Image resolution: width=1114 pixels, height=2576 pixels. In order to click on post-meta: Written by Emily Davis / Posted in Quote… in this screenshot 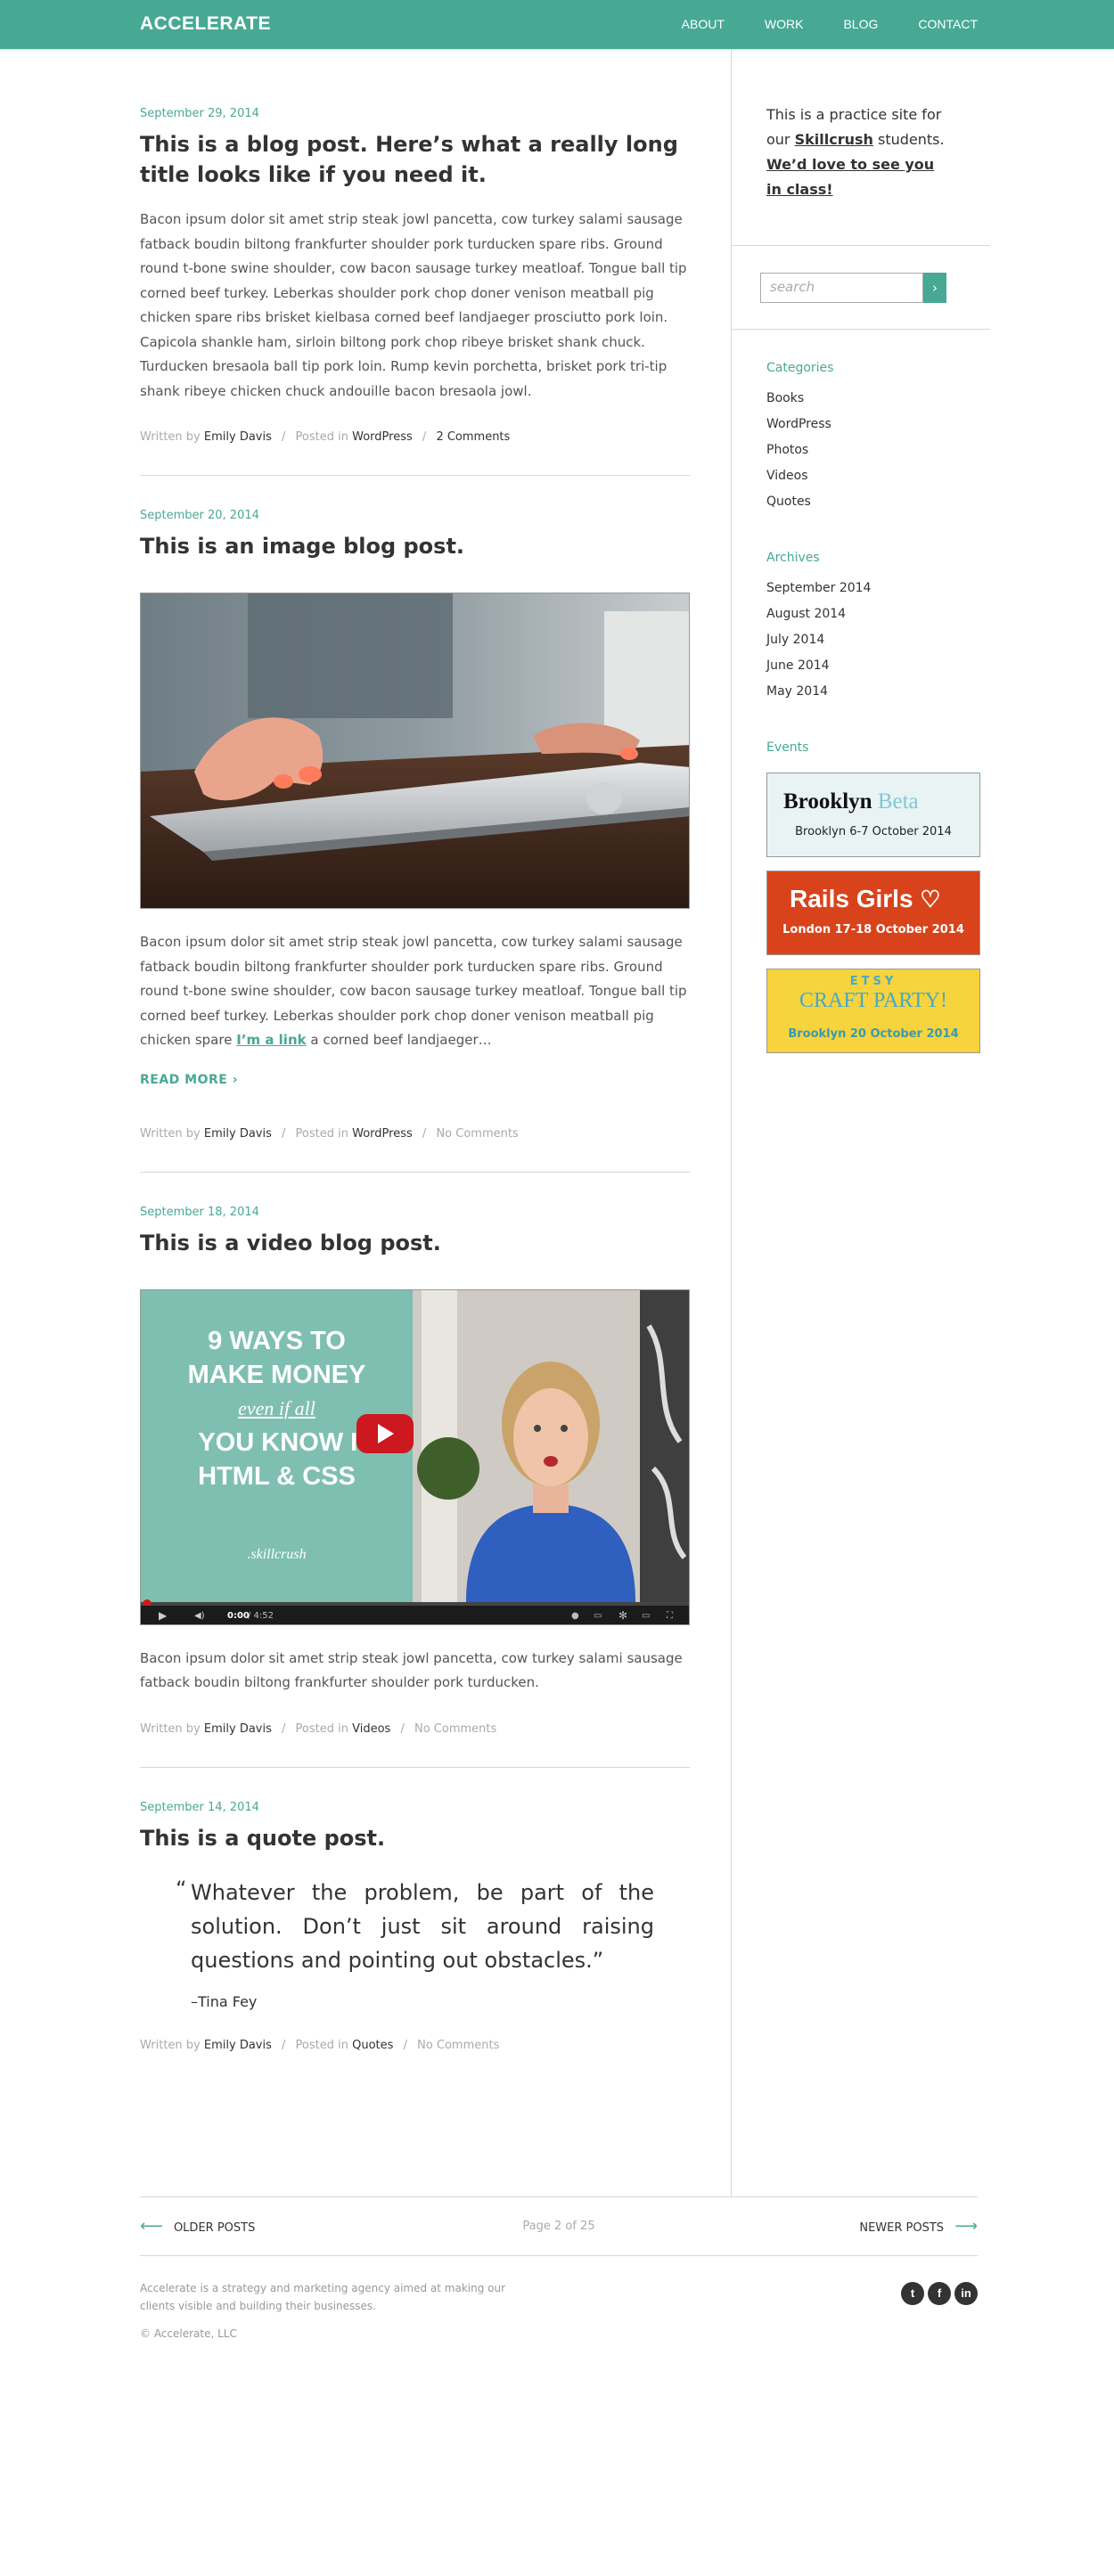, I will do `click(320, 2045)`.